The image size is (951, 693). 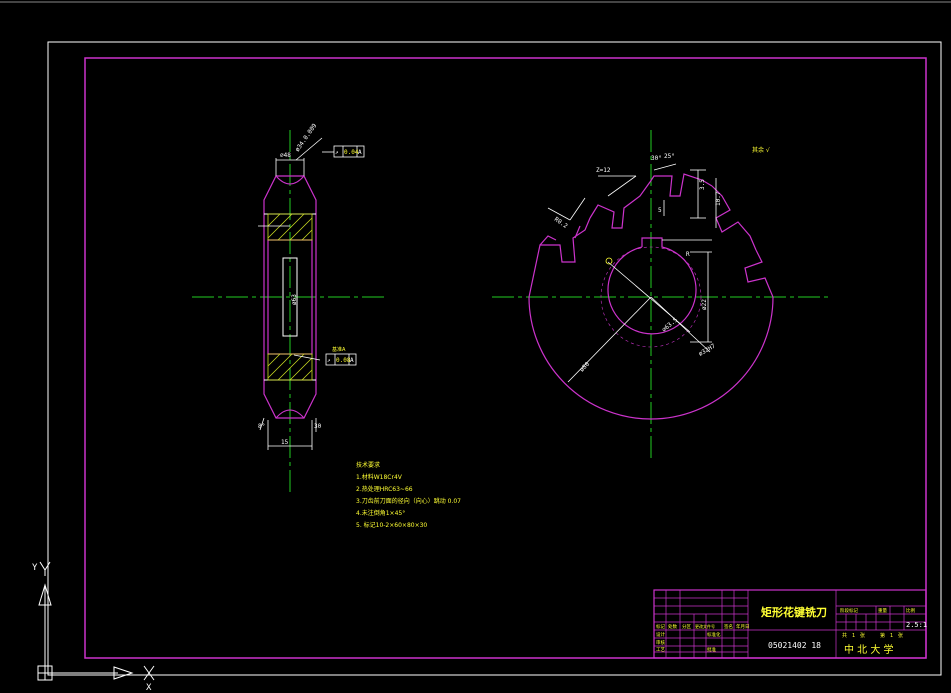 What do you see at coordinates (294, 299) in the screenshot?
I see `dim-vertical-label: ø63` at bounding box center [294, 299].